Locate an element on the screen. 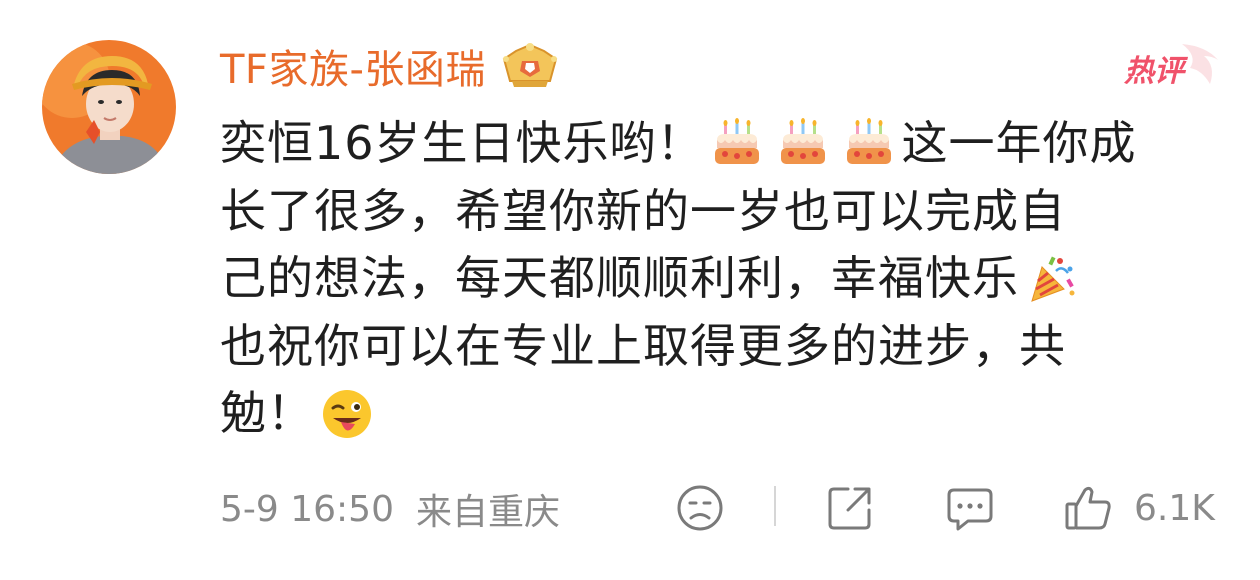 The width and height of the screenshot is (1260, 580). location: 来自重庆 is located at coordinates (488, 512).